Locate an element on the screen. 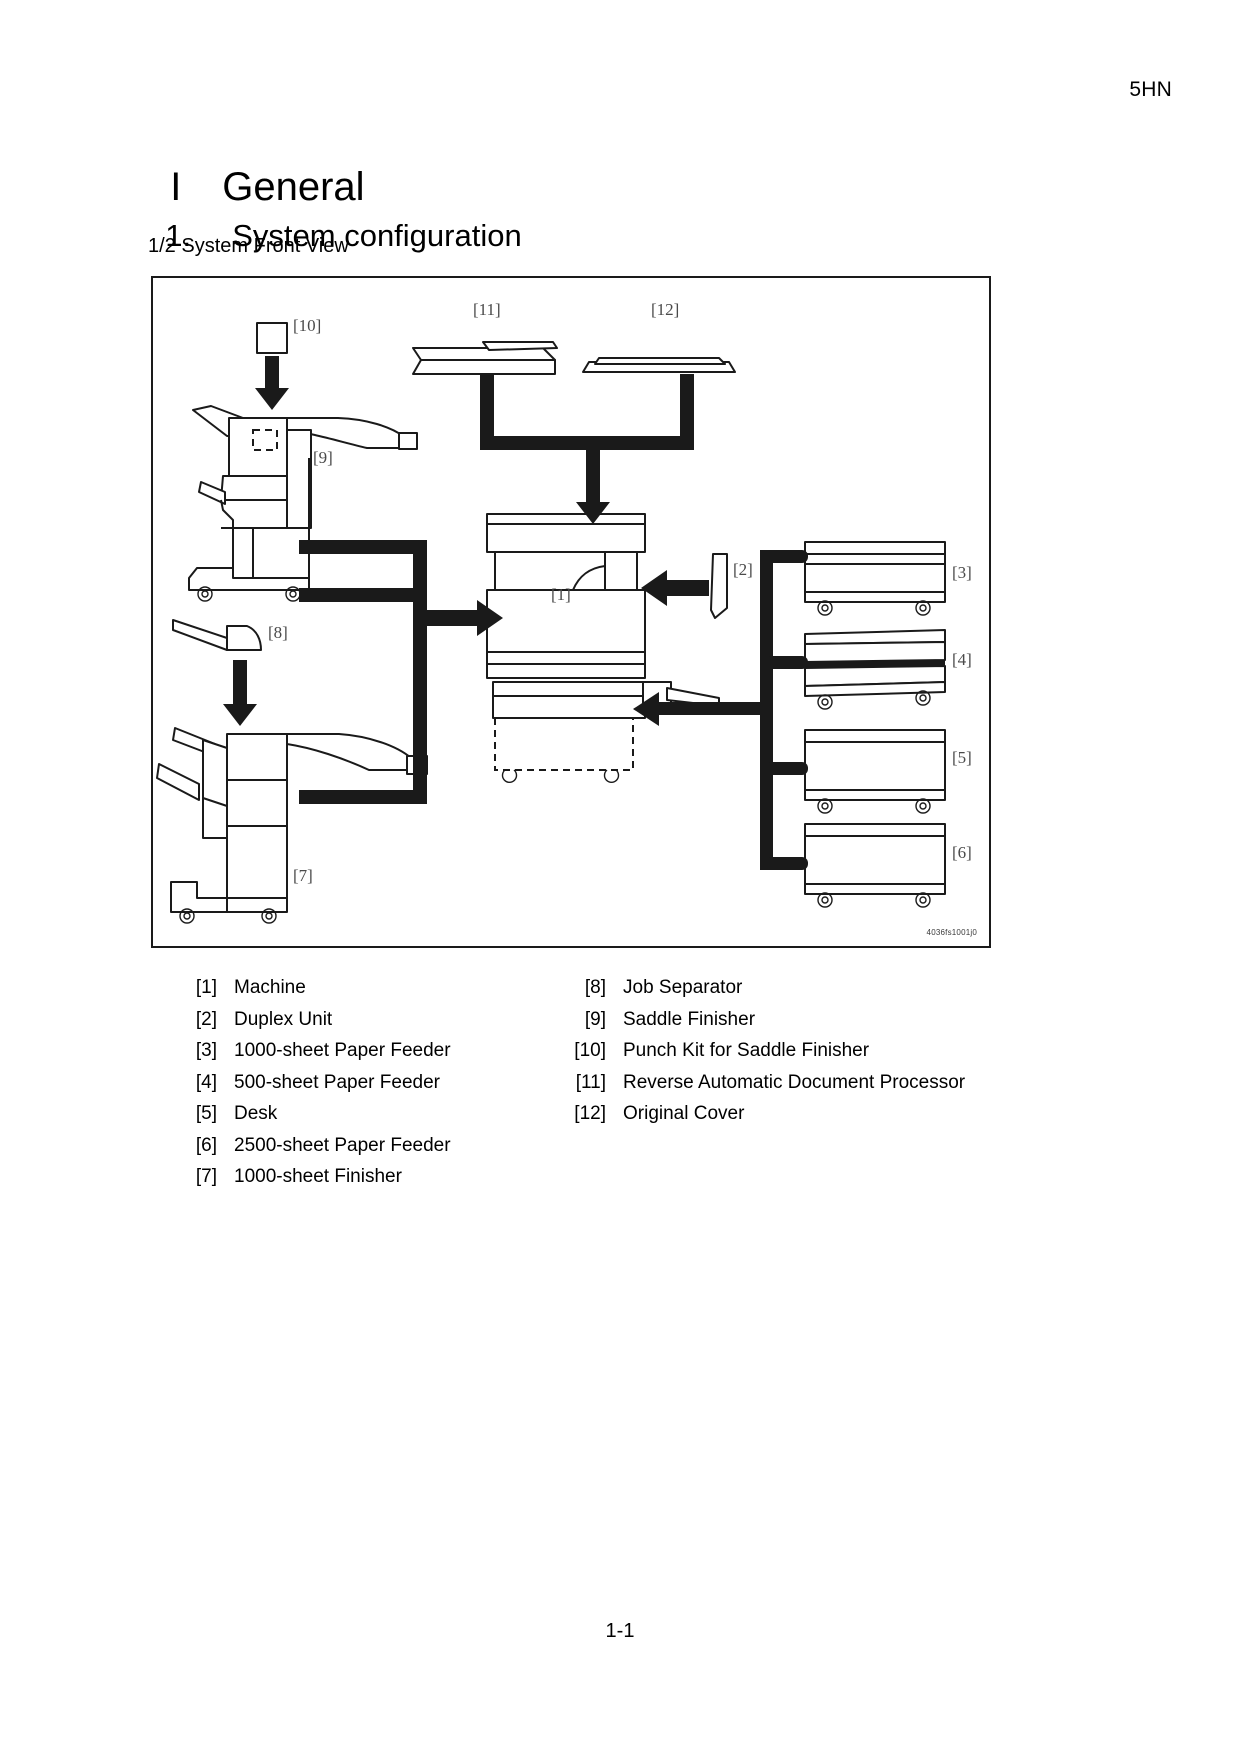 This screenshot has width=1240, height=1754. job-separator-graphic is located at coordinates (217, 672).